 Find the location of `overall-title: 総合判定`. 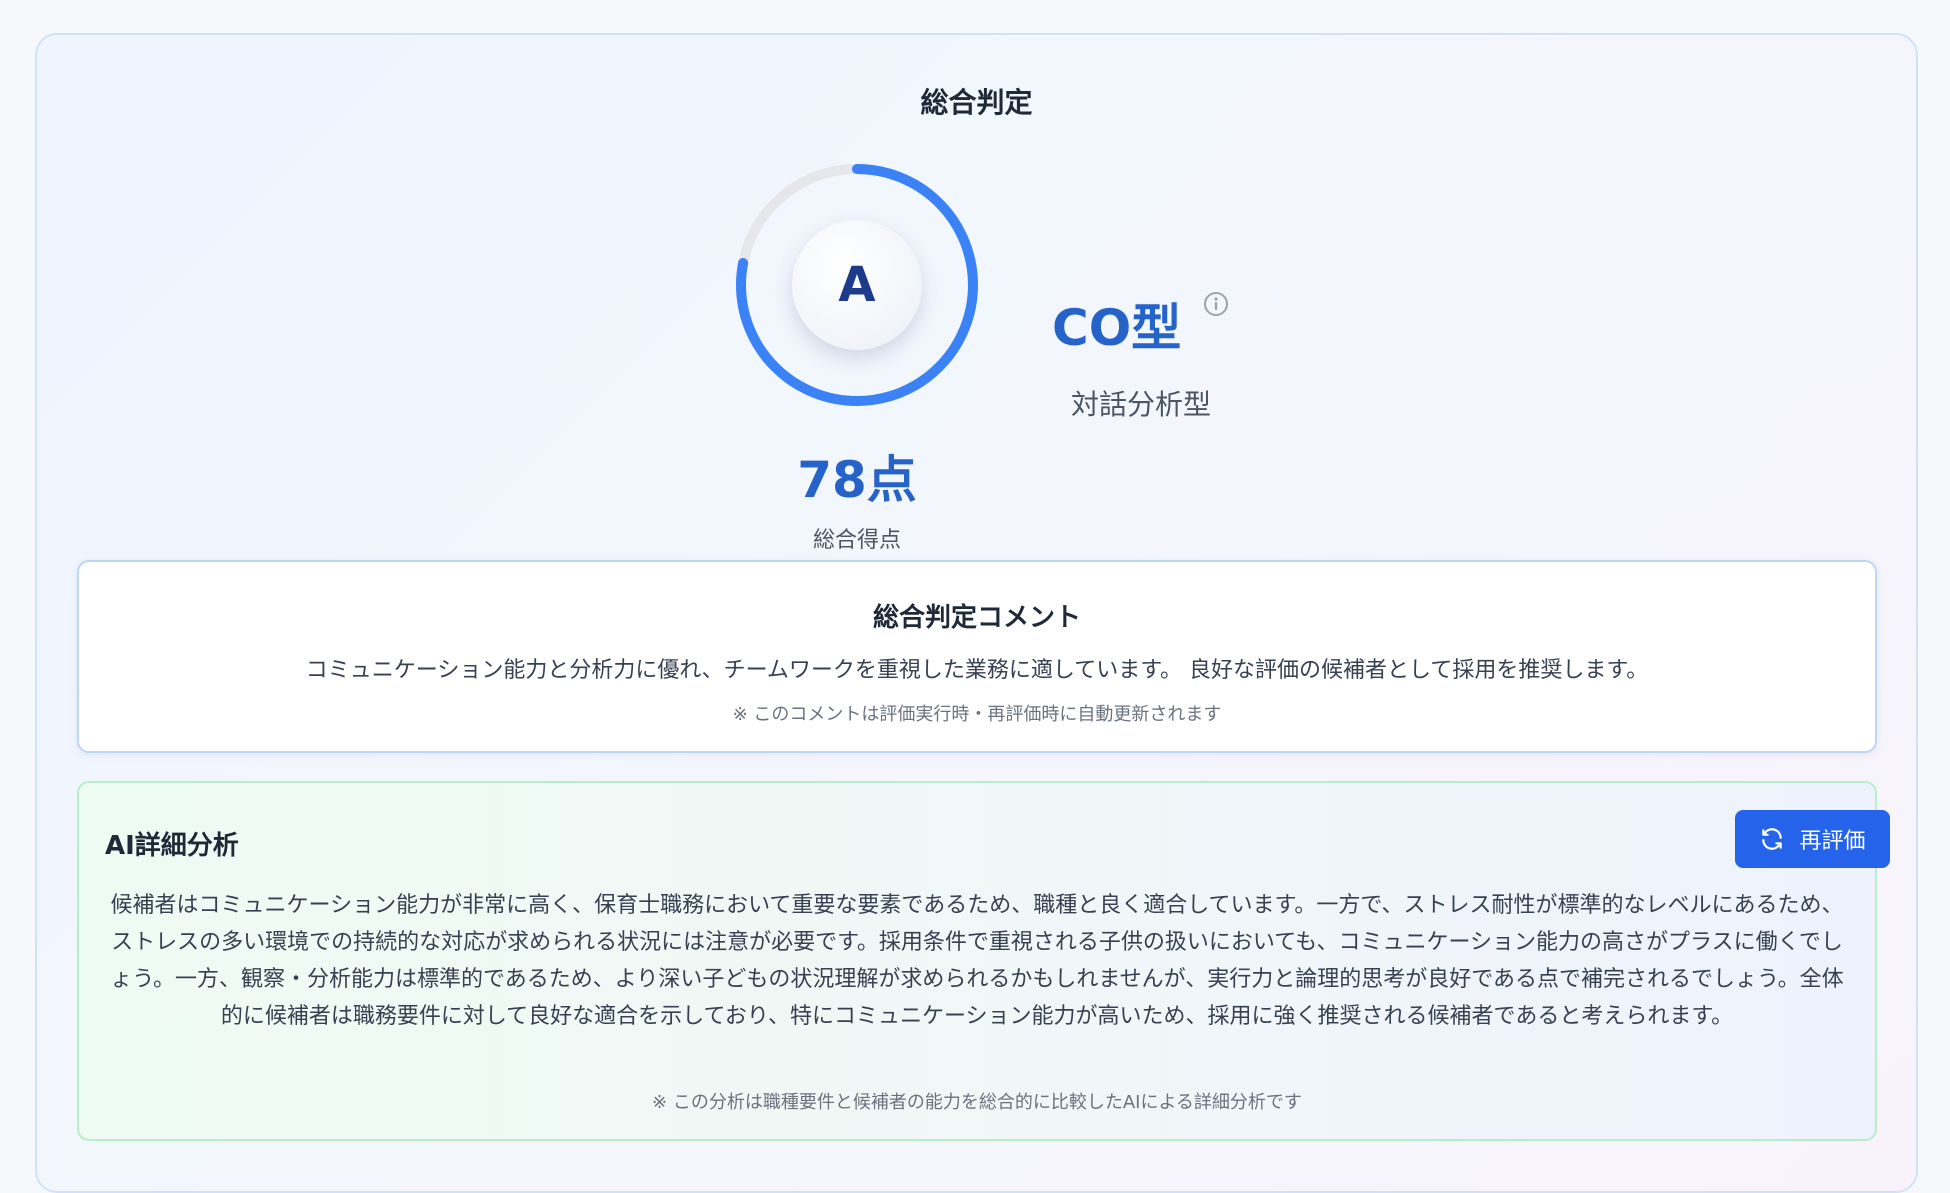

overall-title: 総合判定 is located at coordinates (976, 102).